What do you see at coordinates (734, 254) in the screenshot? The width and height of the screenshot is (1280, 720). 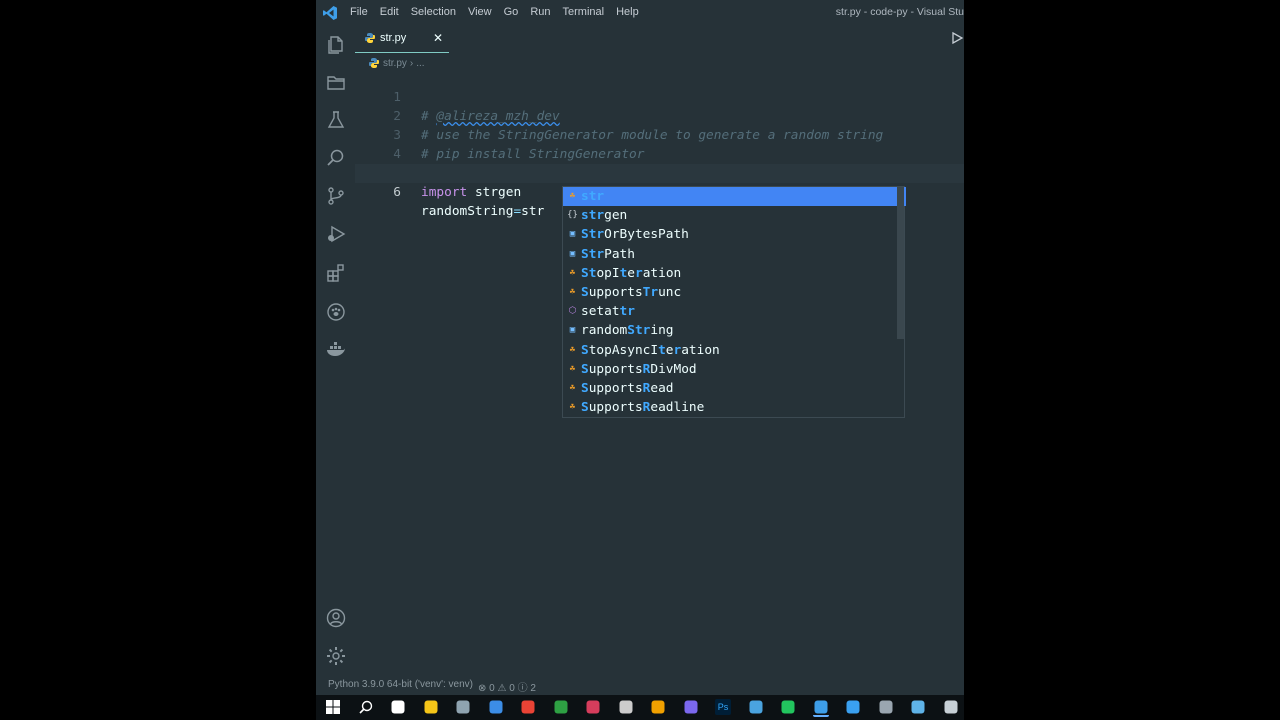 I see `suggestion-item: ▣ StrPath` at bounding box center [734, 254].